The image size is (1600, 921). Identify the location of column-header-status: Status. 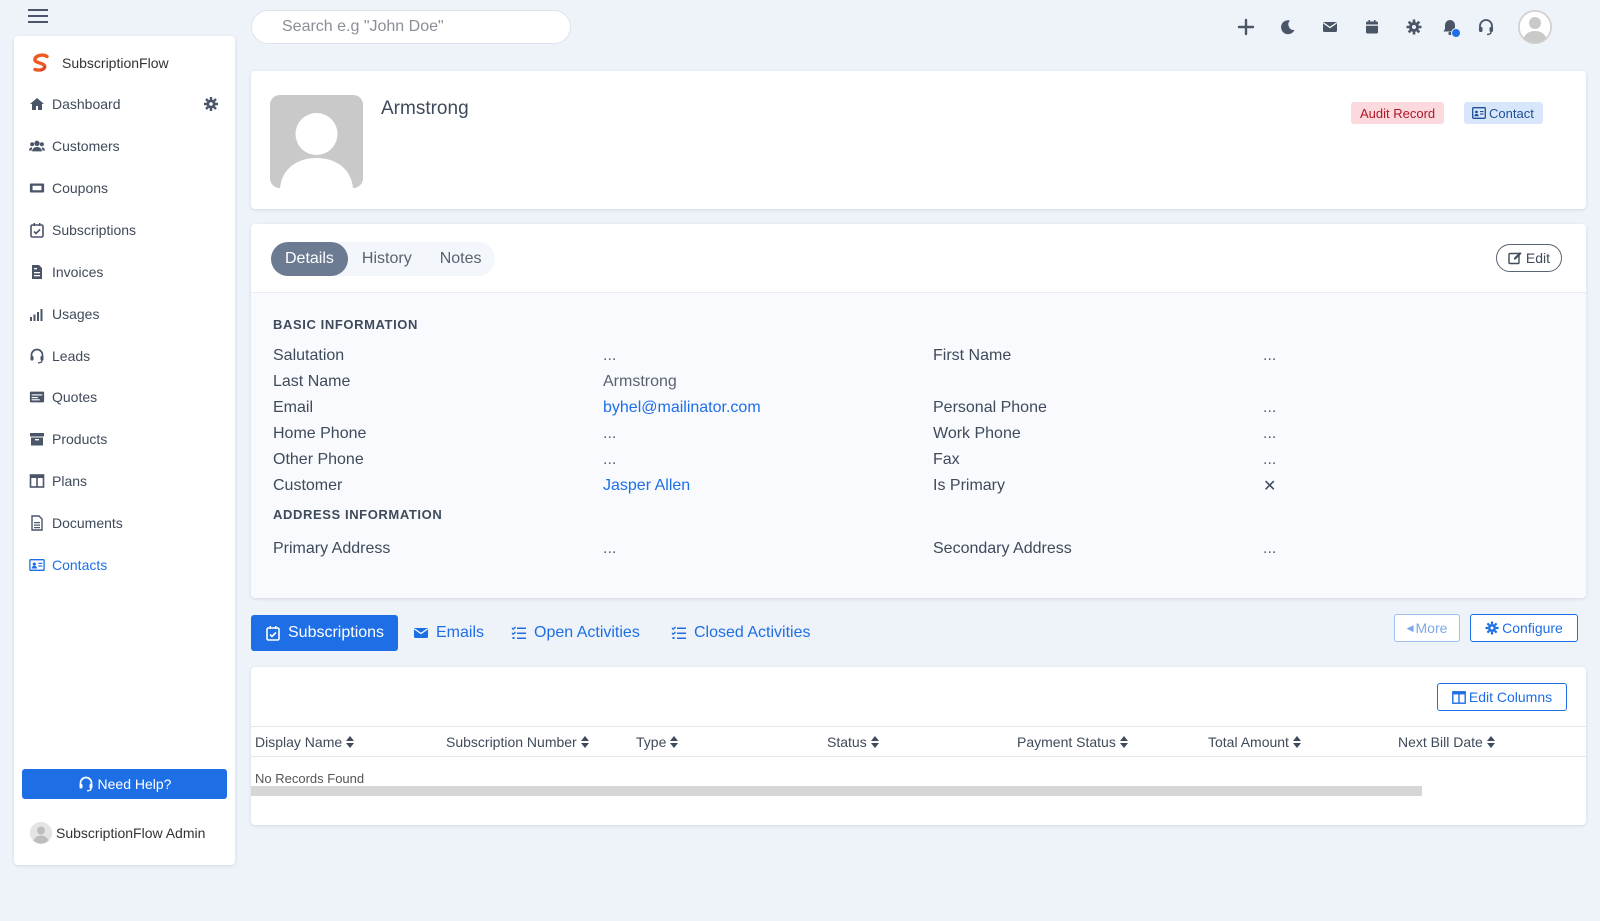
(853, 742).